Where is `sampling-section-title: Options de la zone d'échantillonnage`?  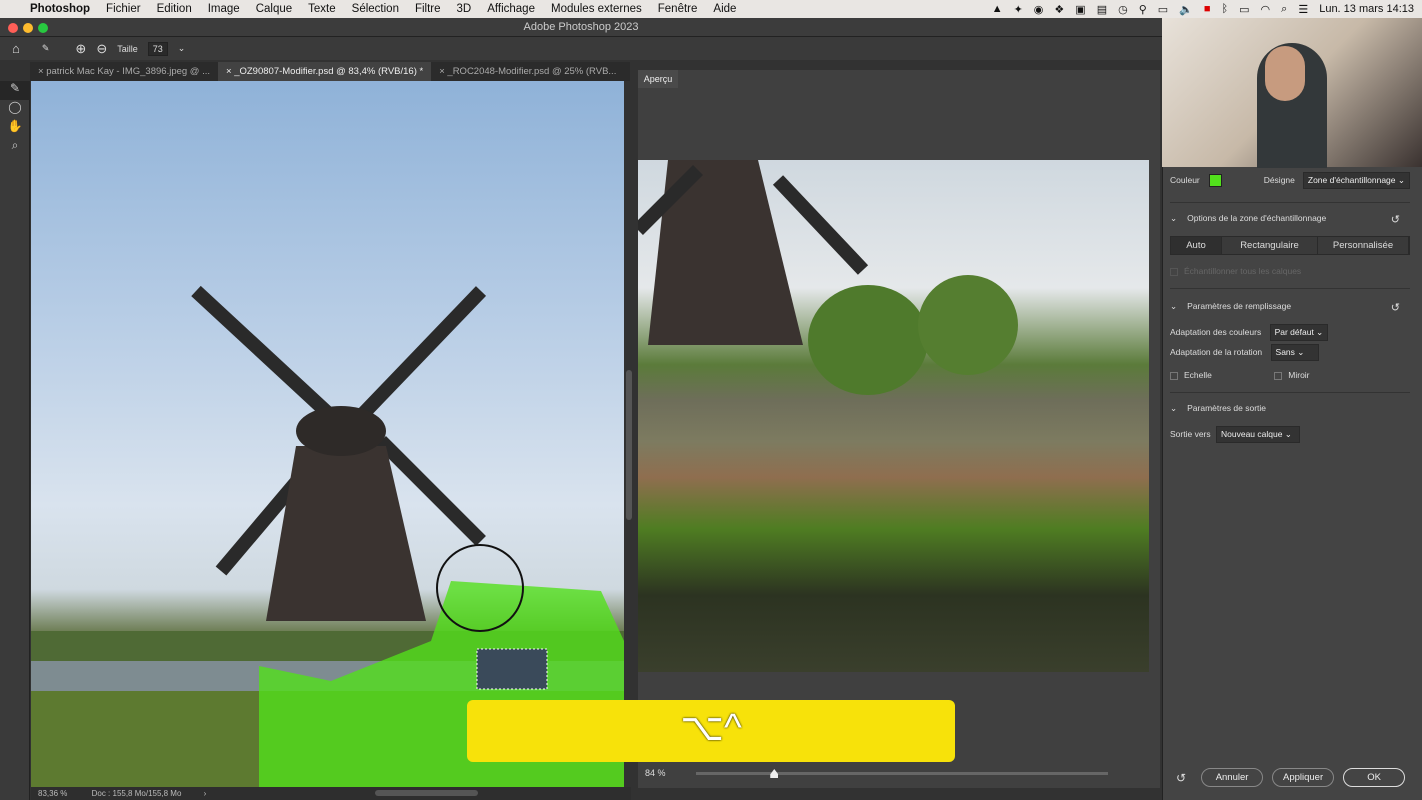 sampling-section-title: Options de la zone d'échantillonnage is located at coordinates (1256, 219).